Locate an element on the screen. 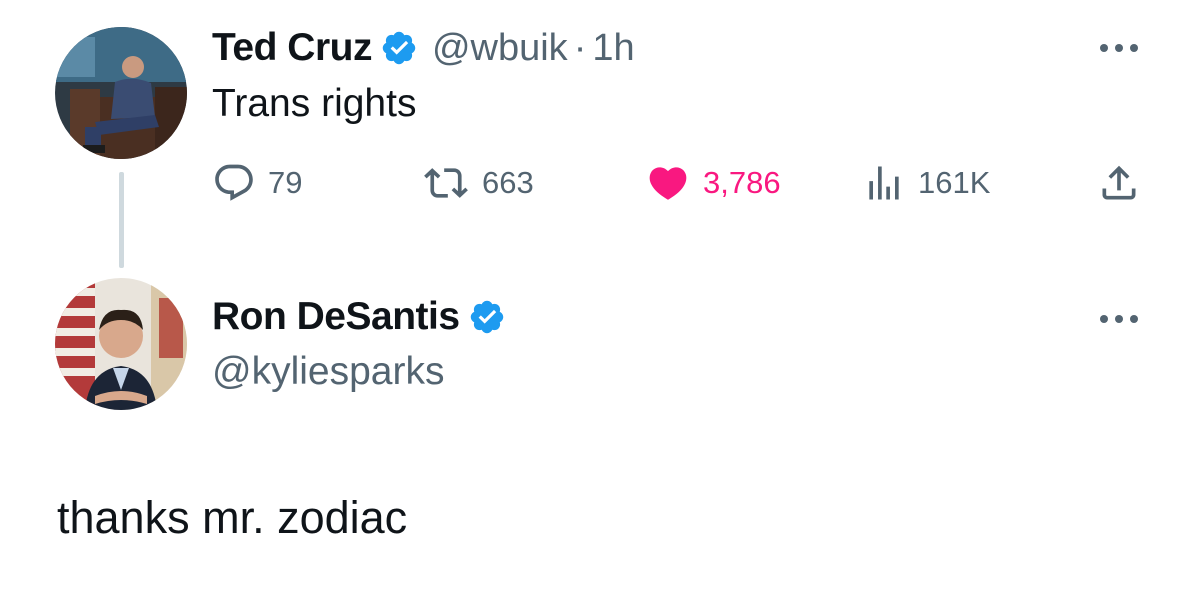 The width and height of the screenshot is (1200, 602). like-count: 3,786 is located at coordinates (742, 182).